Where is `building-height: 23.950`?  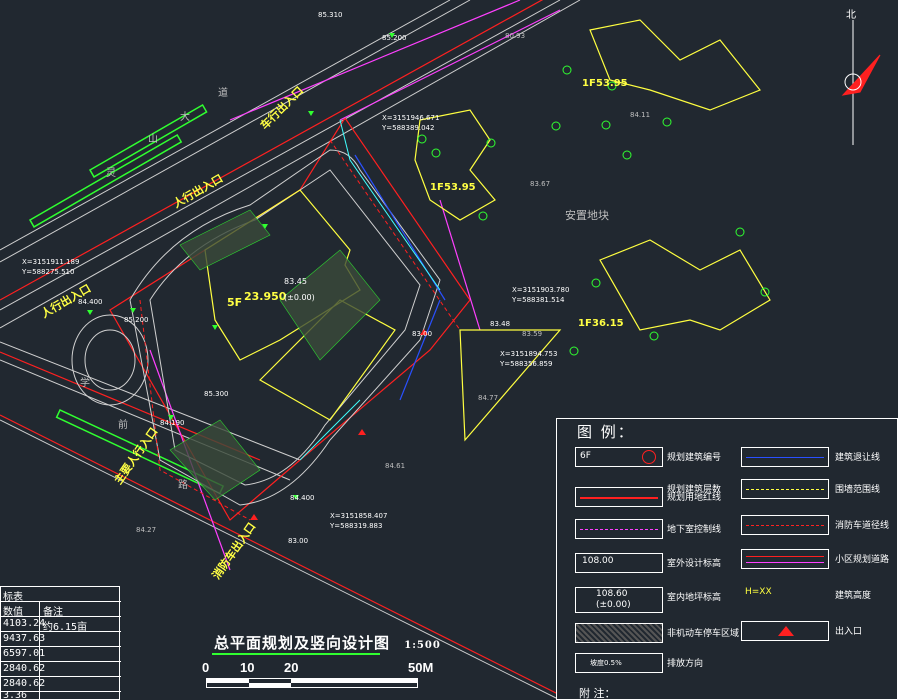
building-height: 23.950 is located at coordinates (265, 296).